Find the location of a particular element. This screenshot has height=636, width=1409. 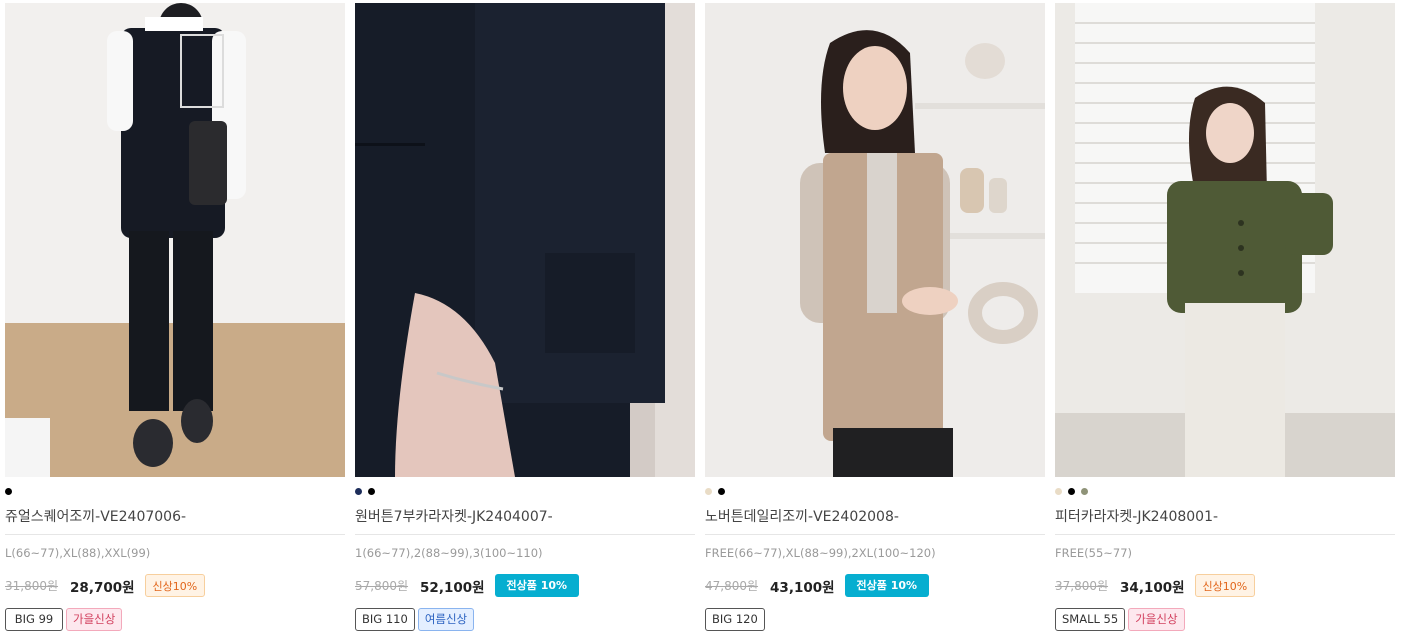

price-row: 37,800원 34,100원 신상10% is located at coordinates (1155, 585).